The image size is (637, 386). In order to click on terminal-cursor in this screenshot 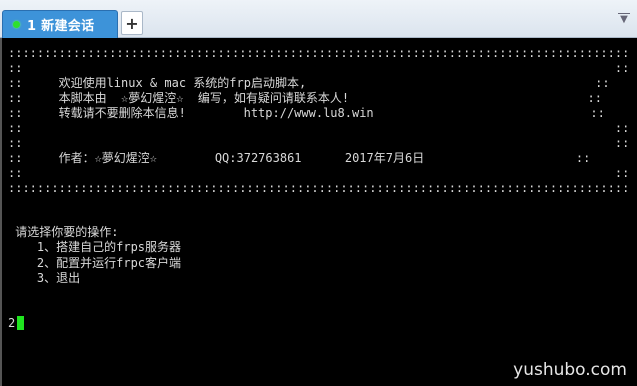, I will do `click(20, 323)`.